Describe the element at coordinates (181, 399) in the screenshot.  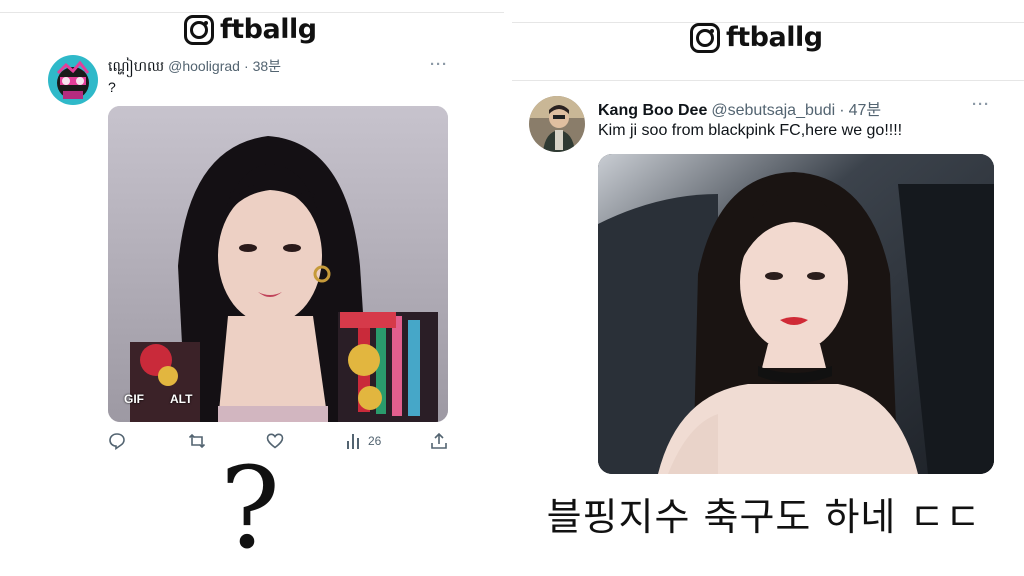
I see `alt-badge: ALT` at that location.